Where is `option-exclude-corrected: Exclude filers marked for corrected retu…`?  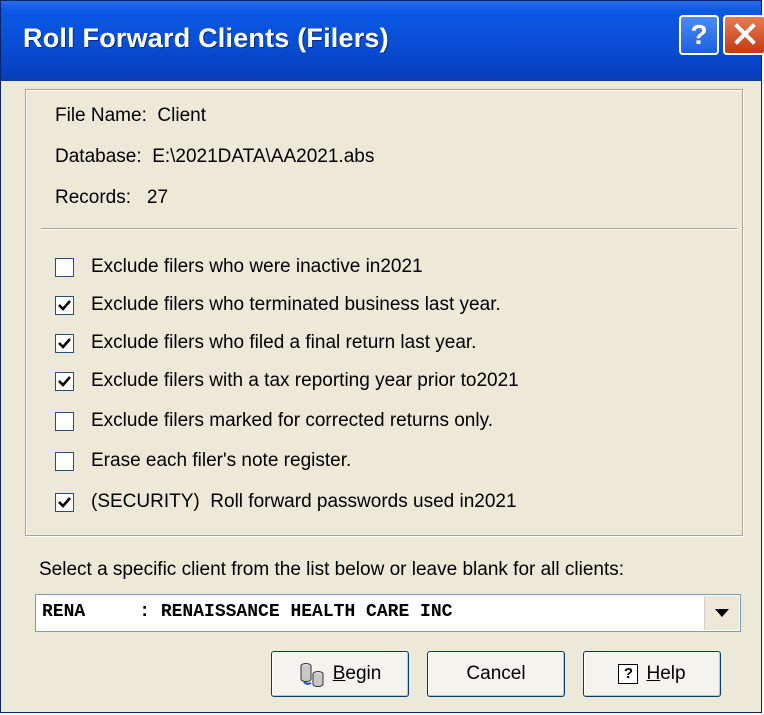 option-exclude-corrected: Exclude filers marked for corrected retu… is located at coordinates (274, 421).